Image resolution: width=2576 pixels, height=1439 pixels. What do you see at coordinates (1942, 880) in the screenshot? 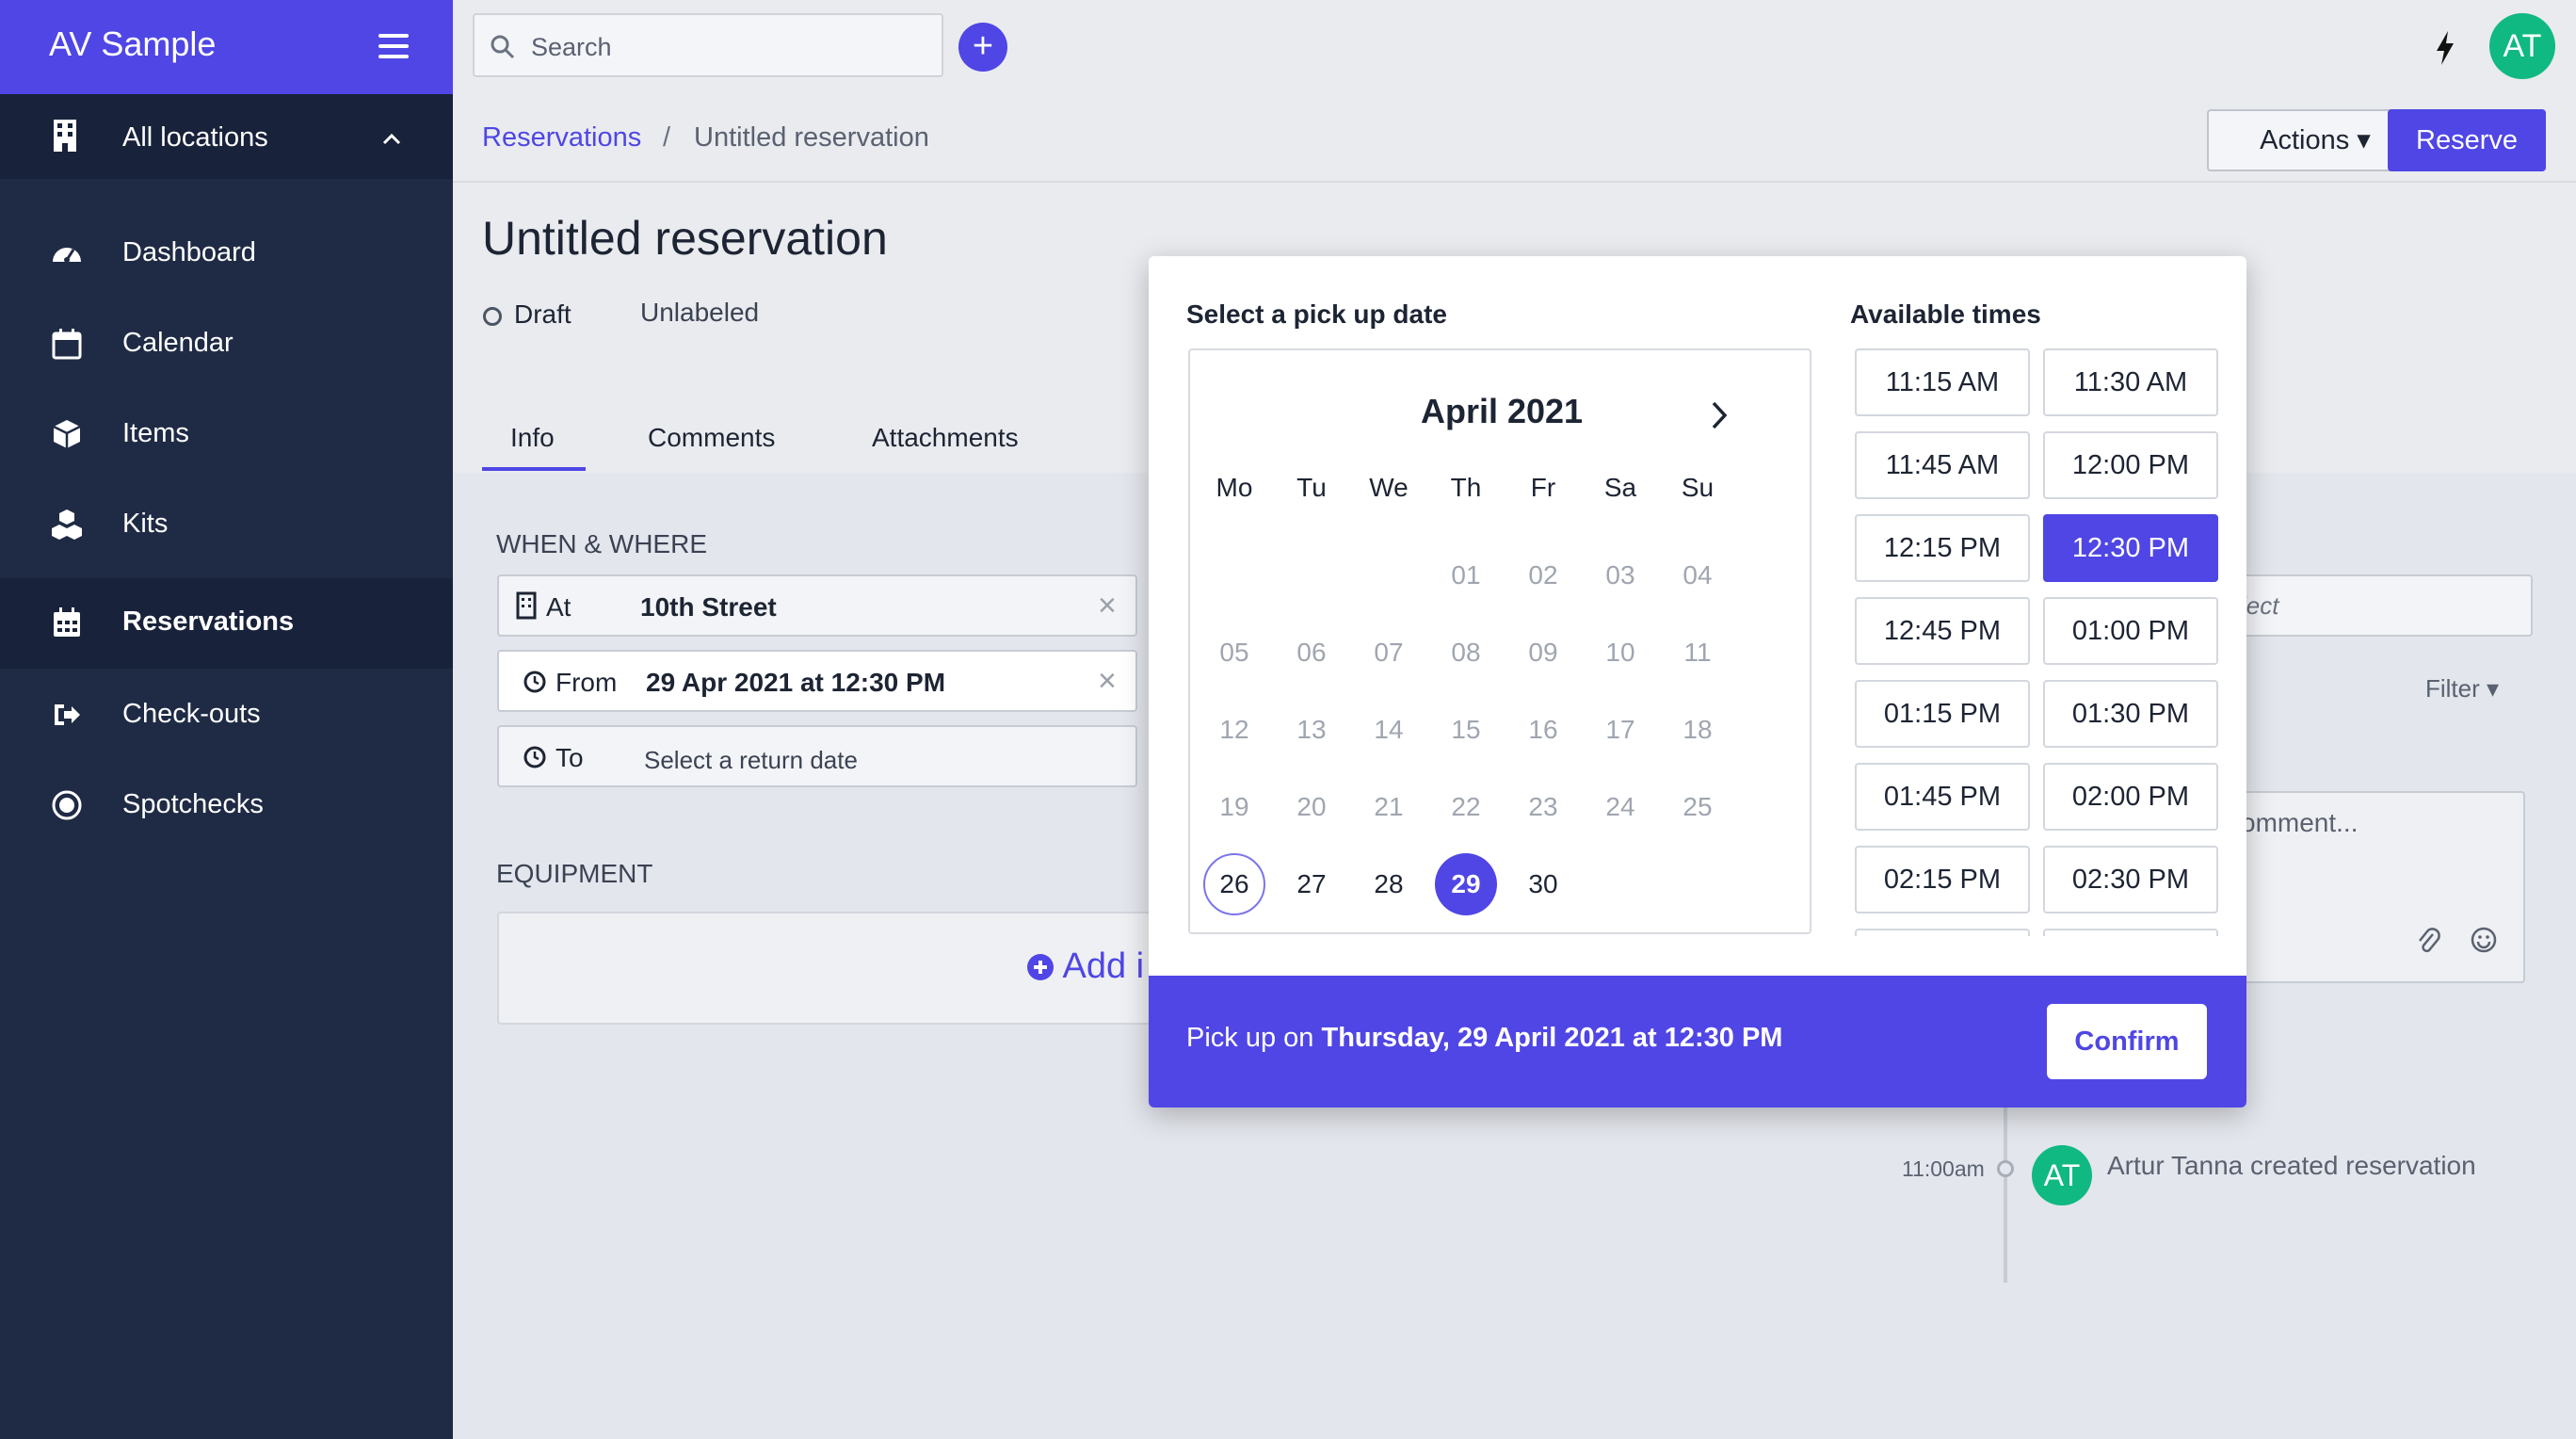
I see `time-slot: 02:15 PM` at bounding box center [1942, 880].